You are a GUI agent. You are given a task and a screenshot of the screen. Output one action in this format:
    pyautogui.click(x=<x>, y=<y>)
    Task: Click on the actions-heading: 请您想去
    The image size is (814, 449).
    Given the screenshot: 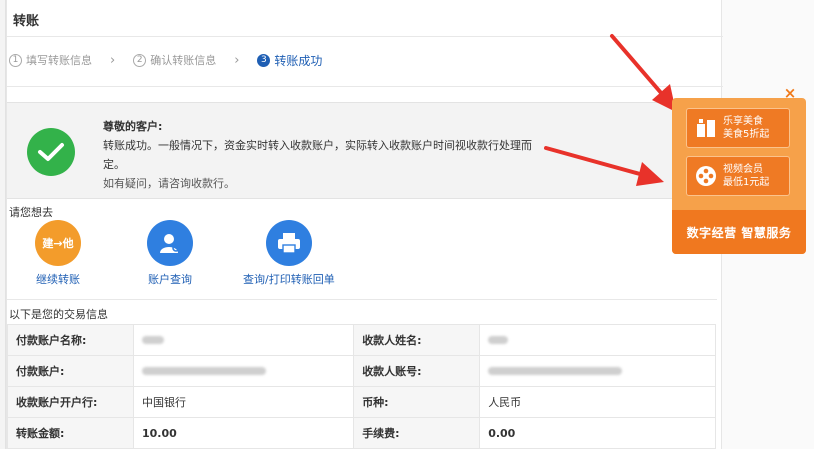 What is the action you would take?
    pyautogui.click(x=31, y=212)
    